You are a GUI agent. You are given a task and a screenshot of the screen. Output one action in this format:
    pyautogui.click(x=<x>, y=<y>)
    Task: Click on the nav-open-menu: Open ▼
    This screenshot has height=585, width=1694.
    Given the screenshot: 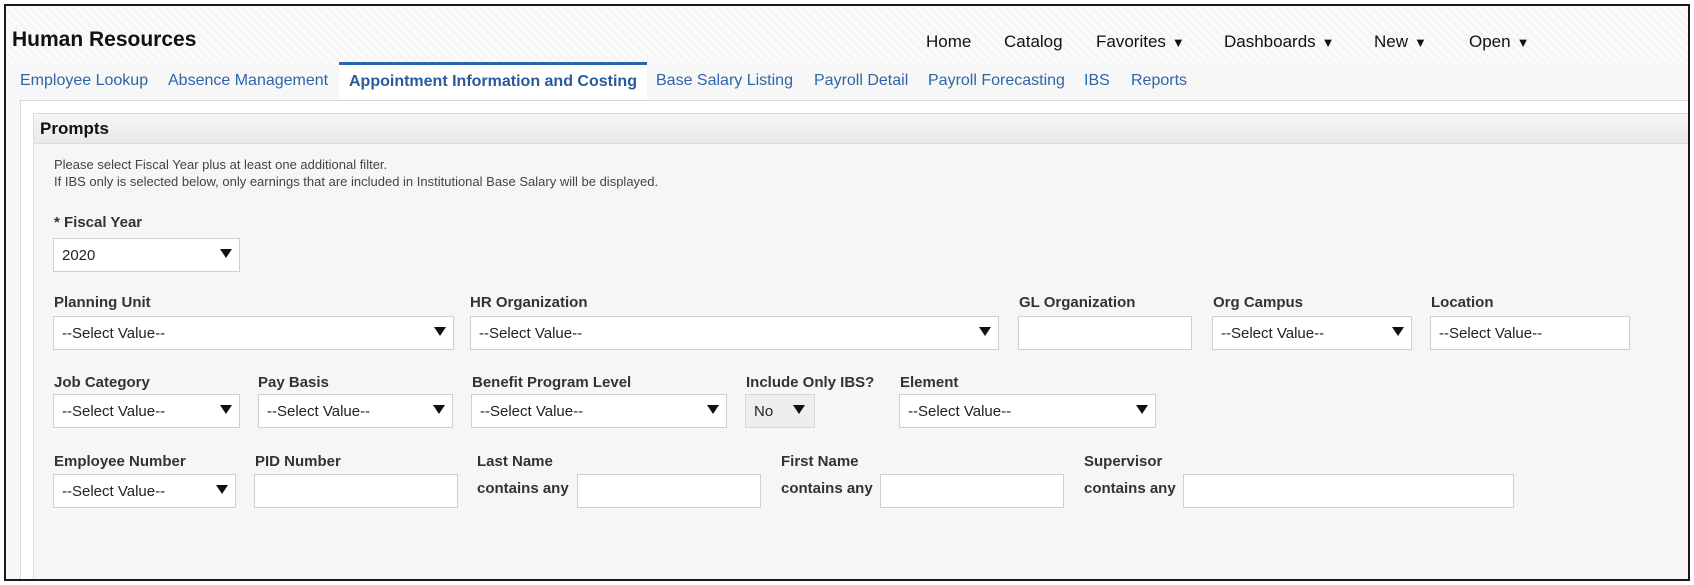 What is the action you would take?
    pyautogui.click(x=1499, y=42)
    